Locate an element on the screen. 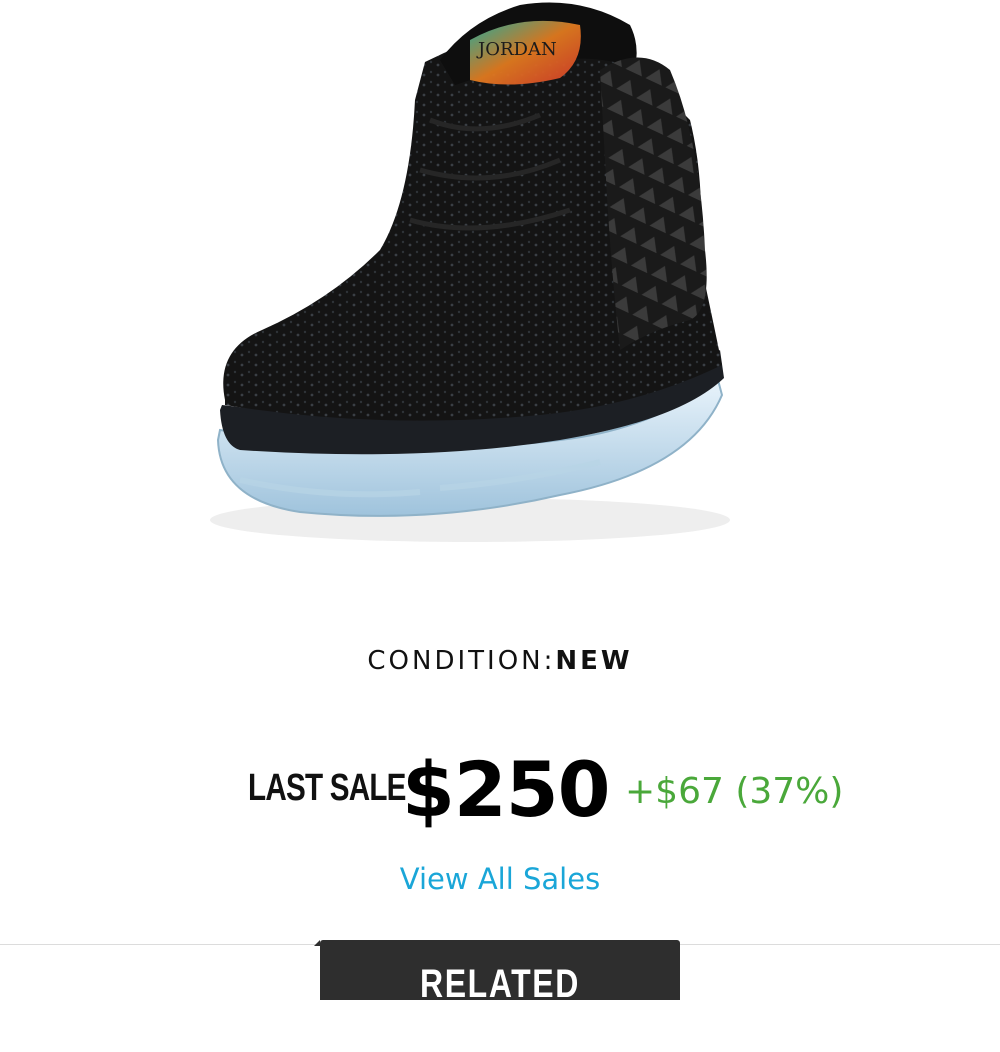 The height and width of the screenshot is (1052, 1000). tab-related-products: RELATED PRODUCTS is located at coordinates (497, 995).